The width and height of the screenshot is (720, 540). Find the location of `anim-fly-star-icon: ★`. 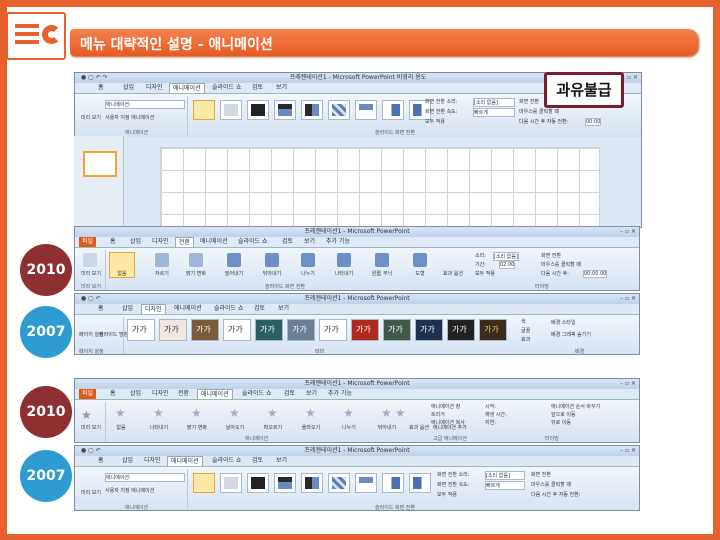

anim-fly-star-icon: ★ is located at coordinates (234, 413).